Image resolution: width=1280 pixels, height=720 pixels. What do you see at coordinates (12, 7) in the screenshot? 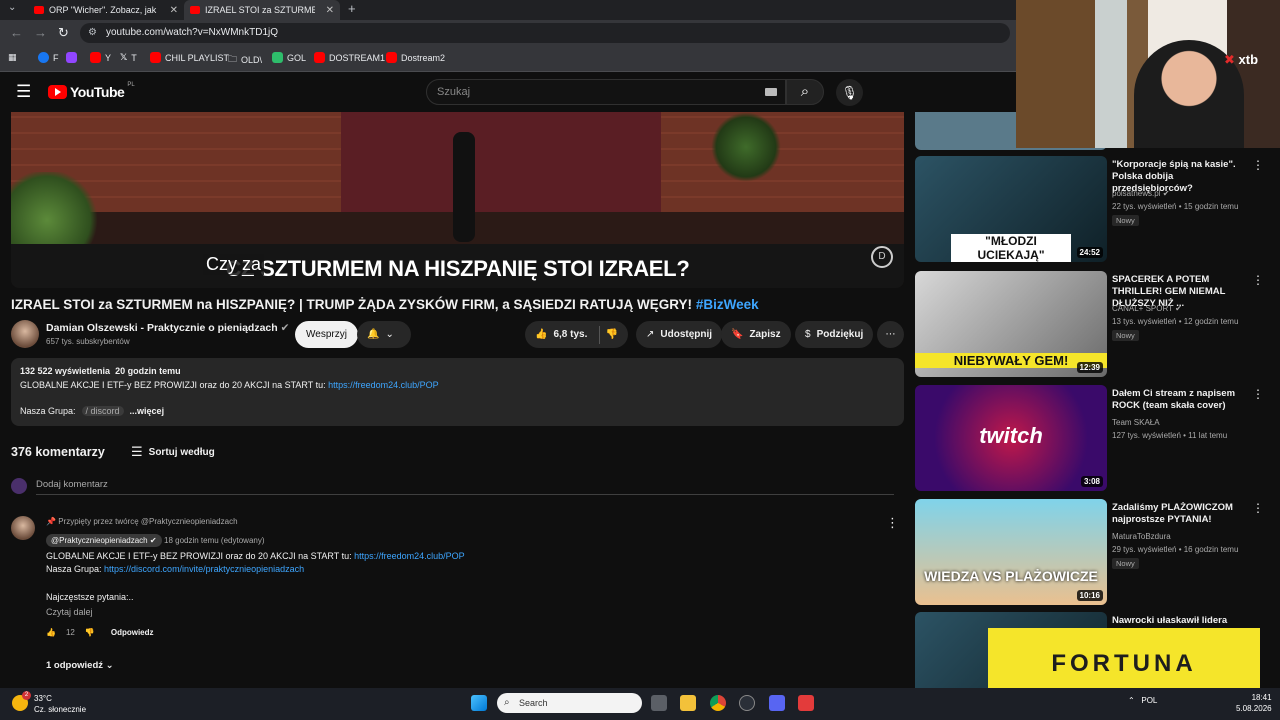
I see `tab-search-icon: ⌄` at bounding box center [12, 7].